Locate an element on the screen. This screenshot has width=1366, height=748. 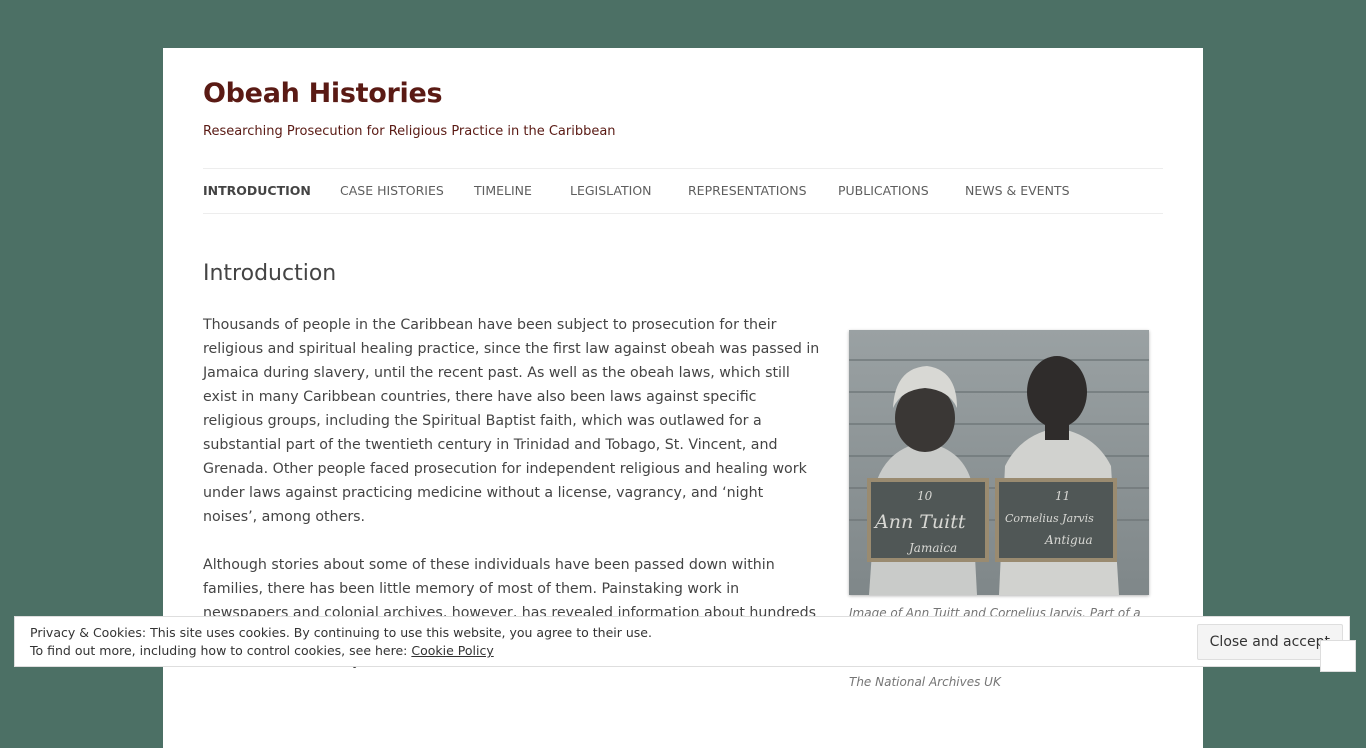
nav-item-legislation: Legislation is located at coordinates (611, 190).